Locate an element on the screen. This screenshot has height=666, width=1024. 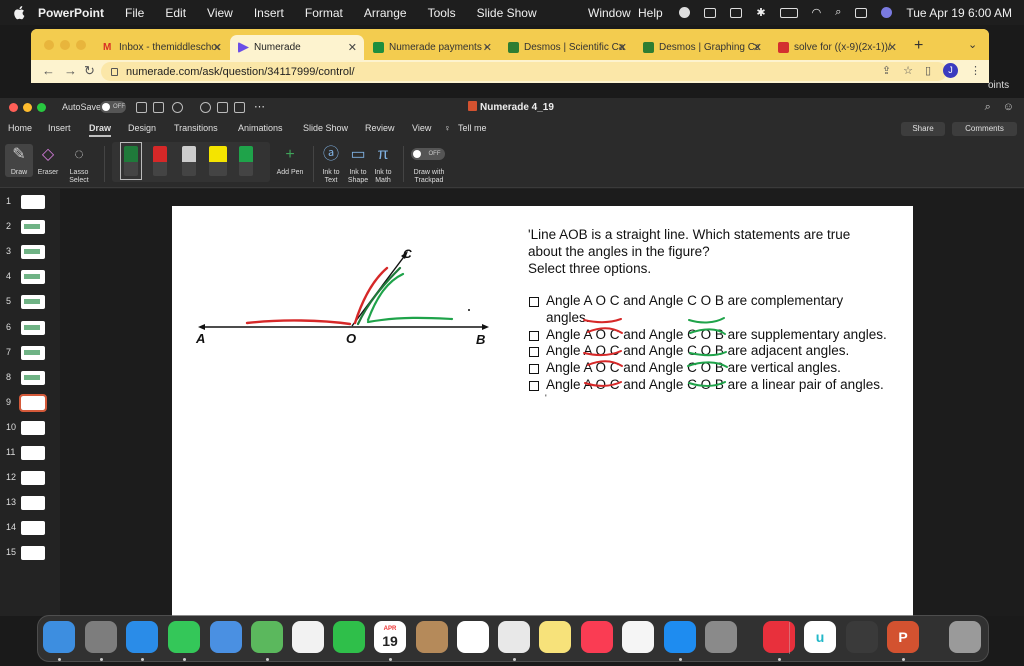
window-minimize-button is located at coordinates (65, 45).